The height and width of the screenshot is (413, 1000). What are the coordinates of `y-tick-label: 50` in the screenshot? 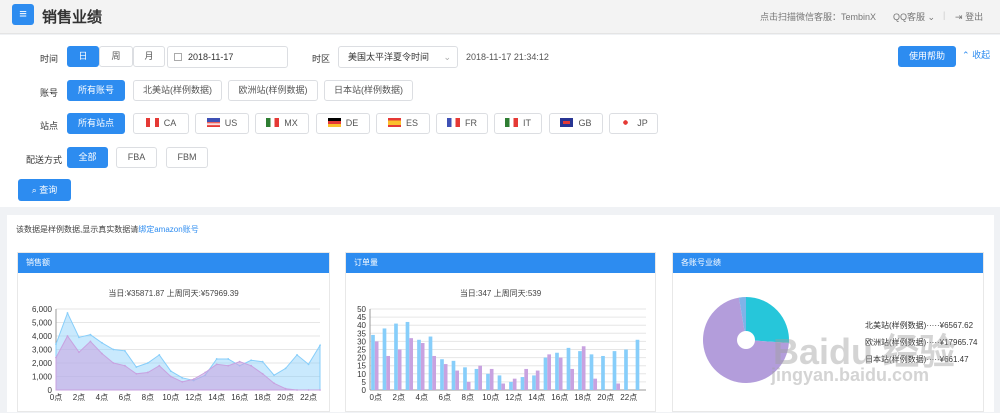 It's located at (361, 309).